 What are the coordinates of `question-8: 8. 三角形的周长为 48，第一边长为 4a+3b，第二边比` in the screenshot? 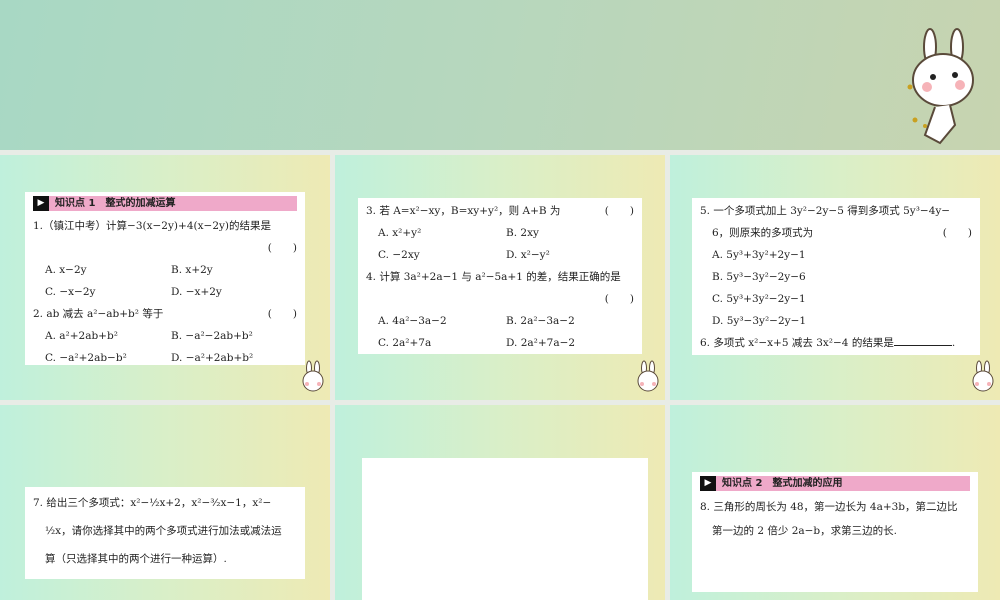 It's located at (829, 507).